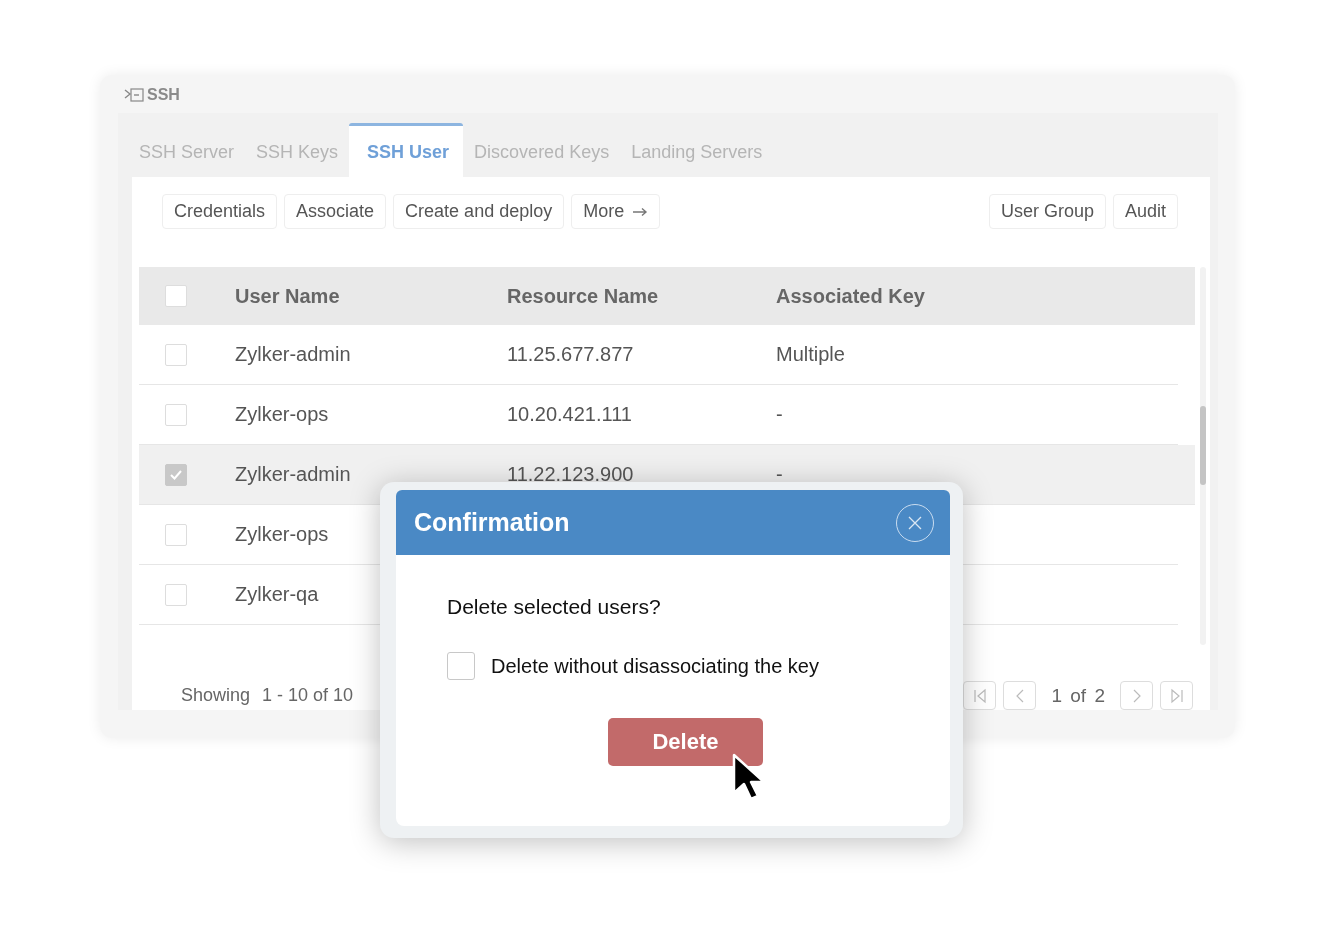  I want to click on checkmark-icon, so click(176, 474).